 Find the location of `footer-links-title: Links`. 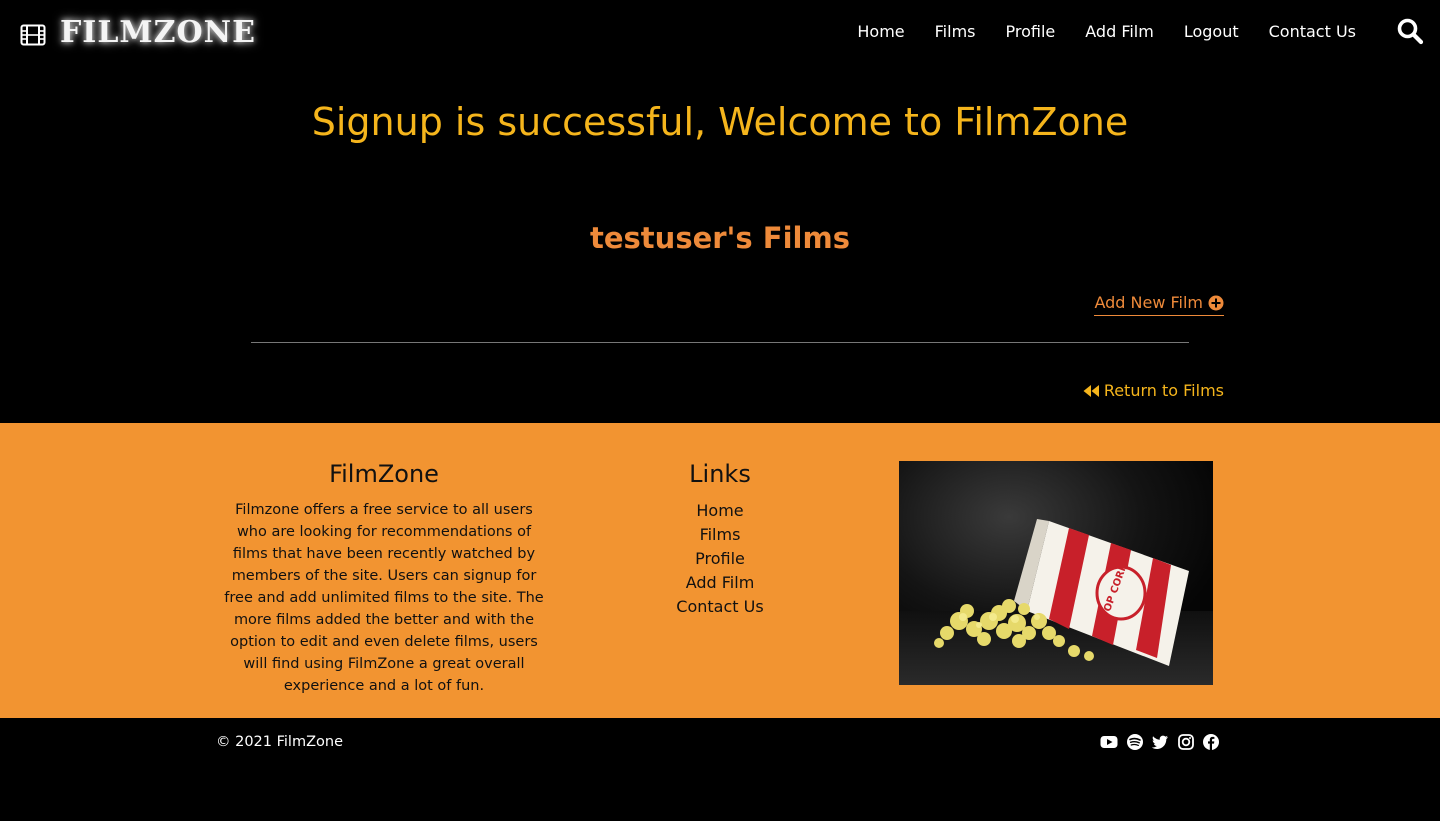

footer-links-title: Links is located at coordinates (720, 474).